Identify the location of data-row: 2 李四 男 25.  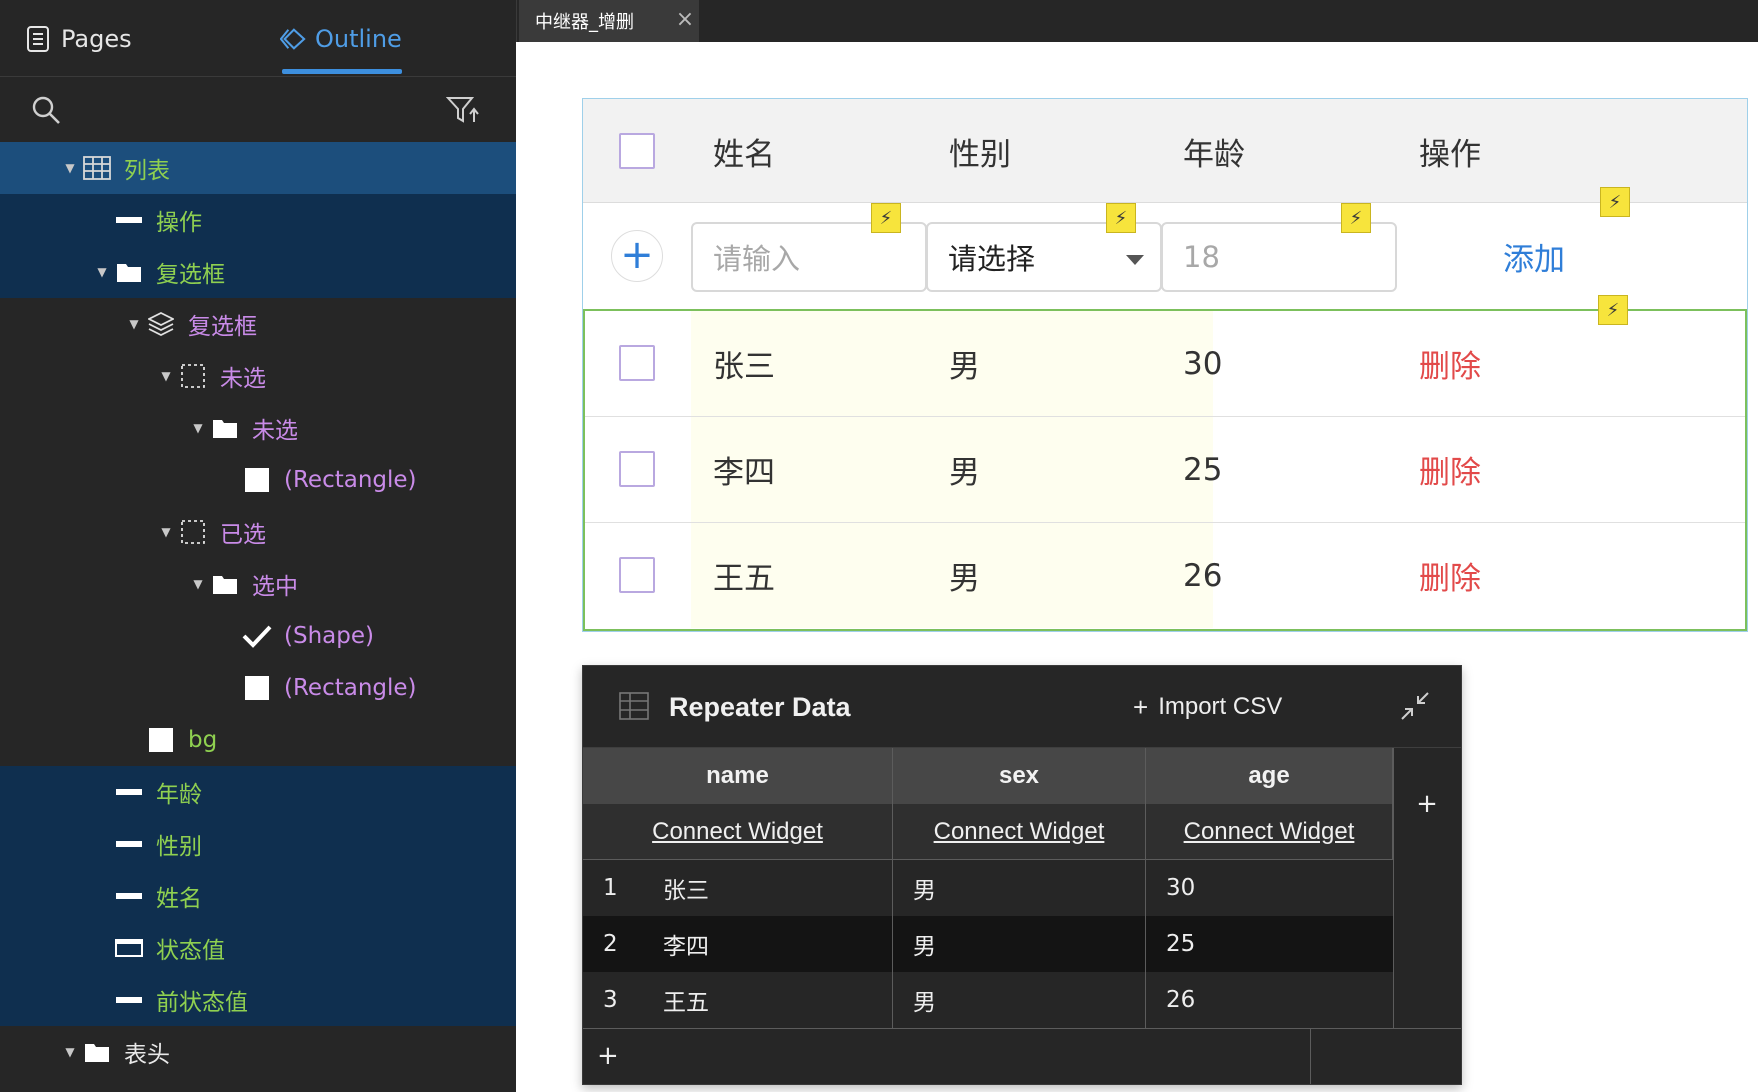
(988, 944).